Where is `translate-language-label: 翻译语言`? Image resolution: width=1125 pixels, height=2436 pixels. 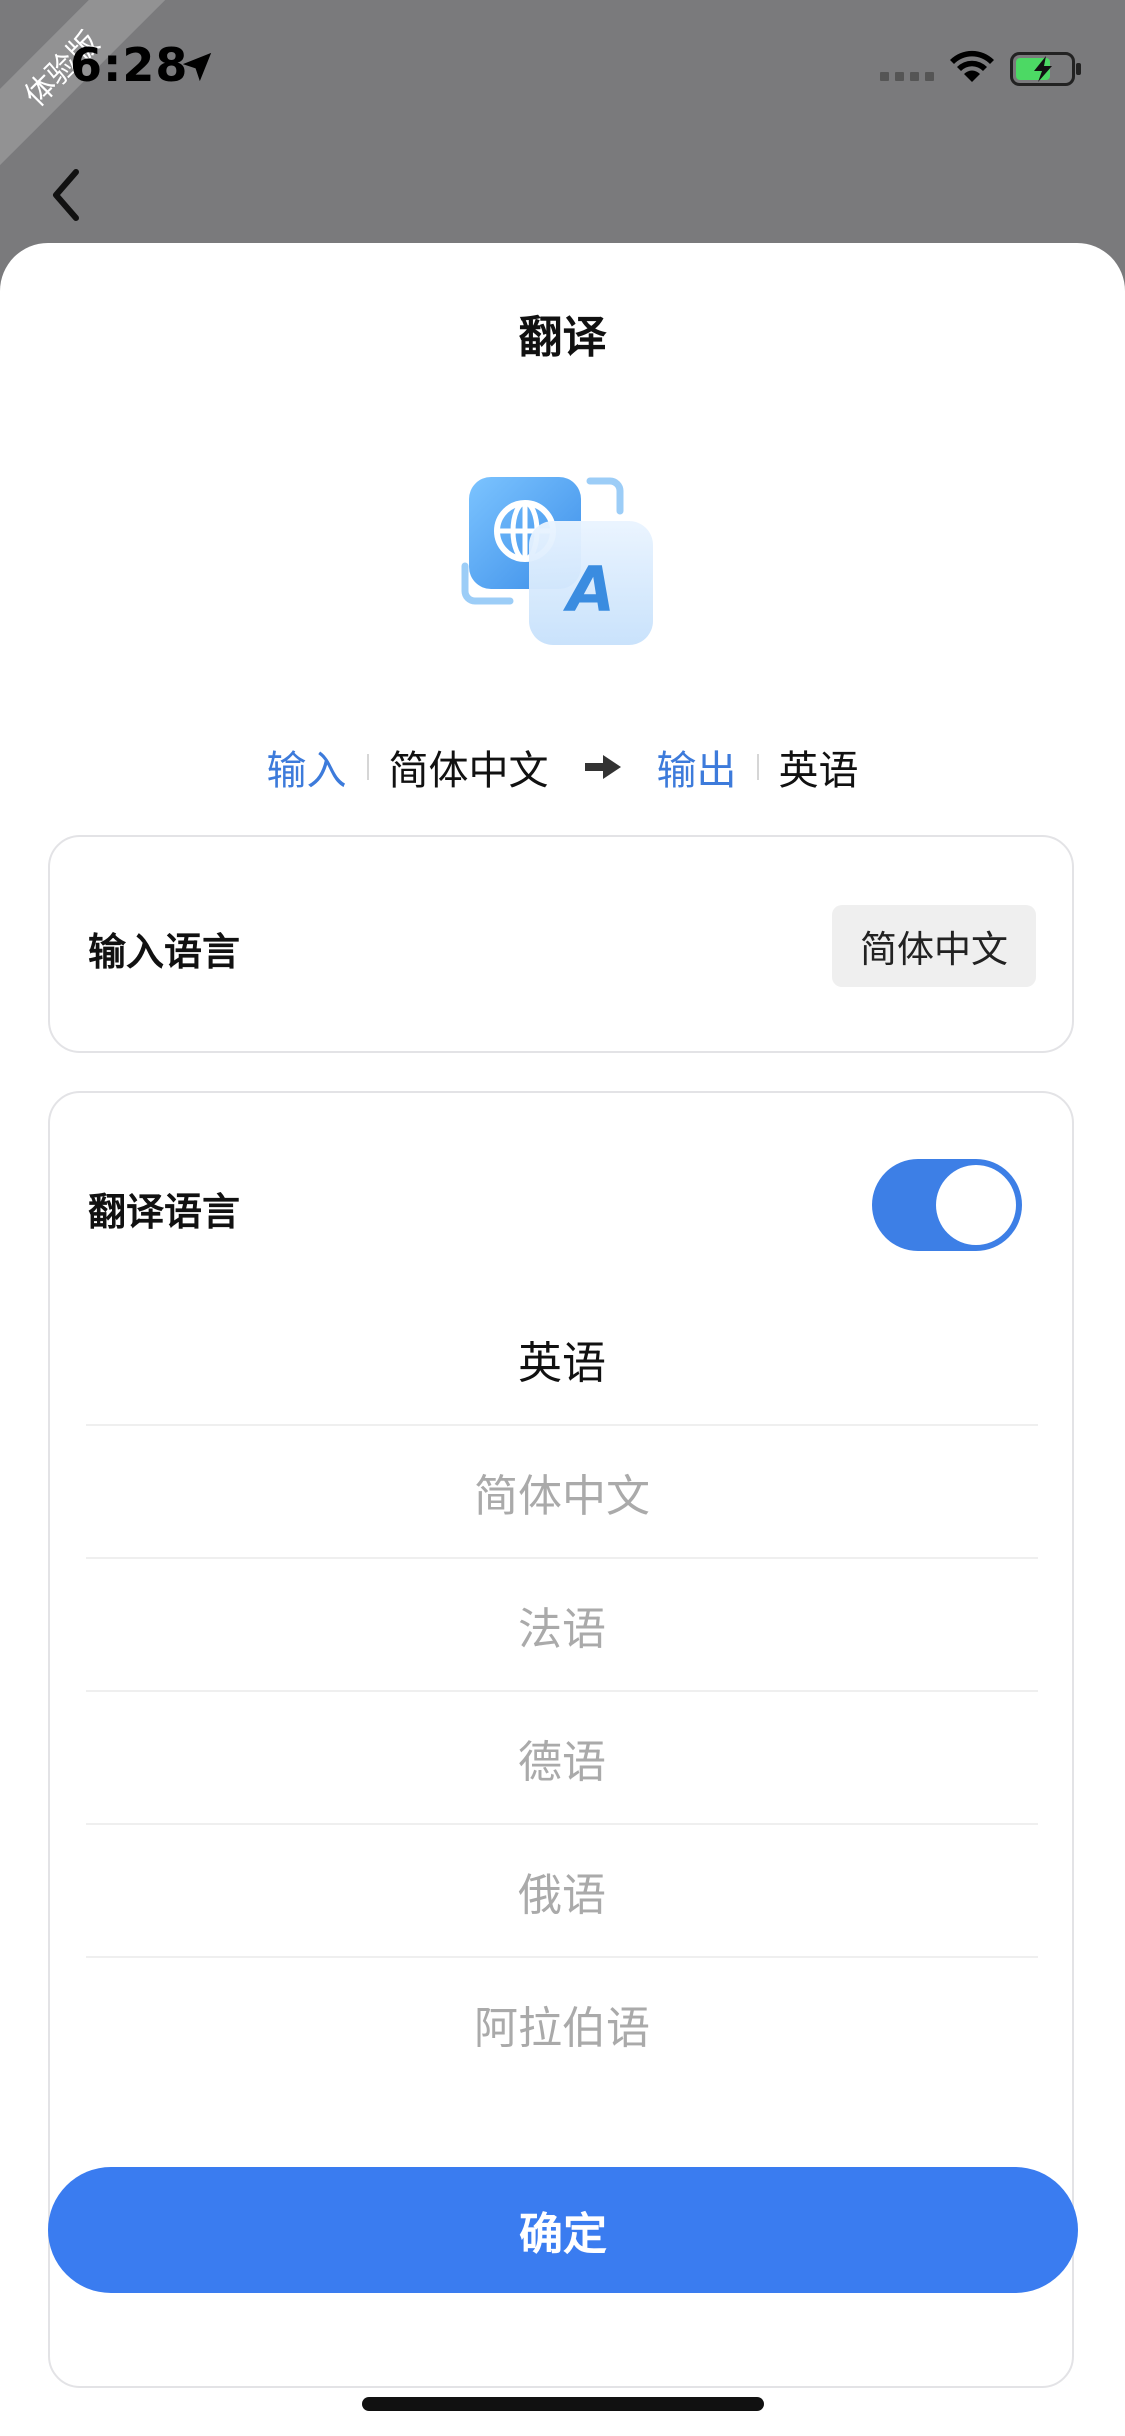 translate-language-label: 翻译语言 is located at coordinates (164, 1212).